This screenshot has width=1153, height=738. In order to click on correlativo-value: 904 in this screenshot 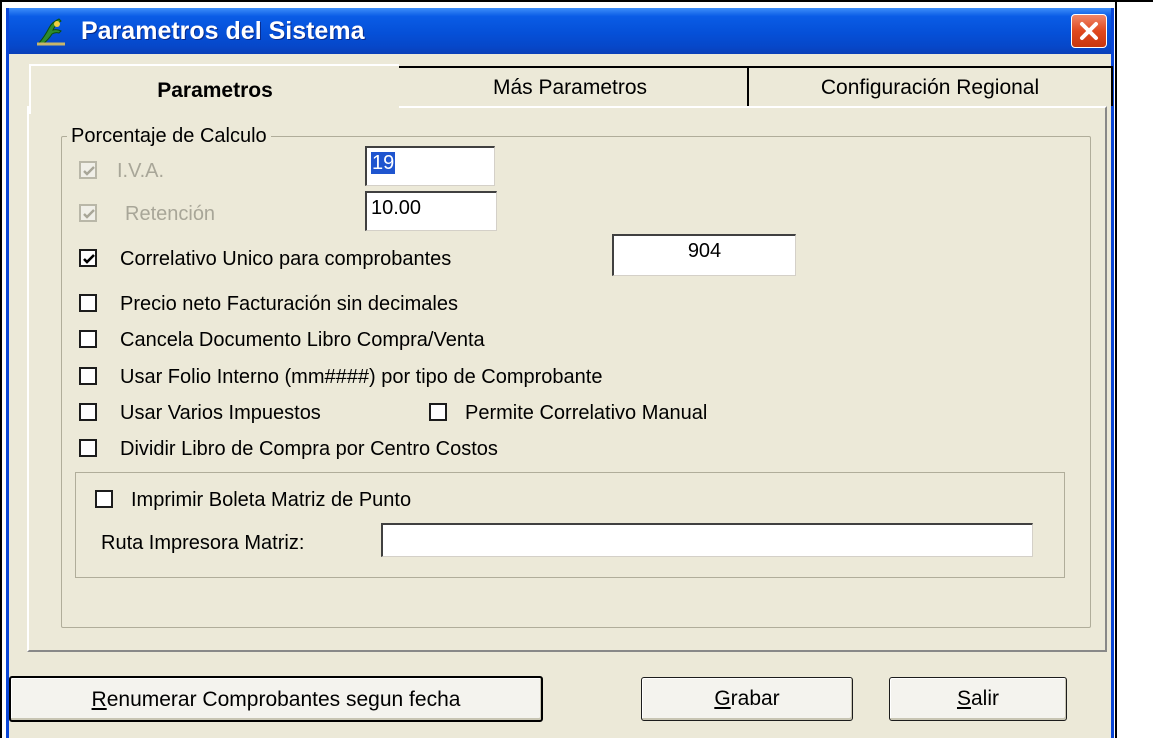, I will do `click(704, 251)`.